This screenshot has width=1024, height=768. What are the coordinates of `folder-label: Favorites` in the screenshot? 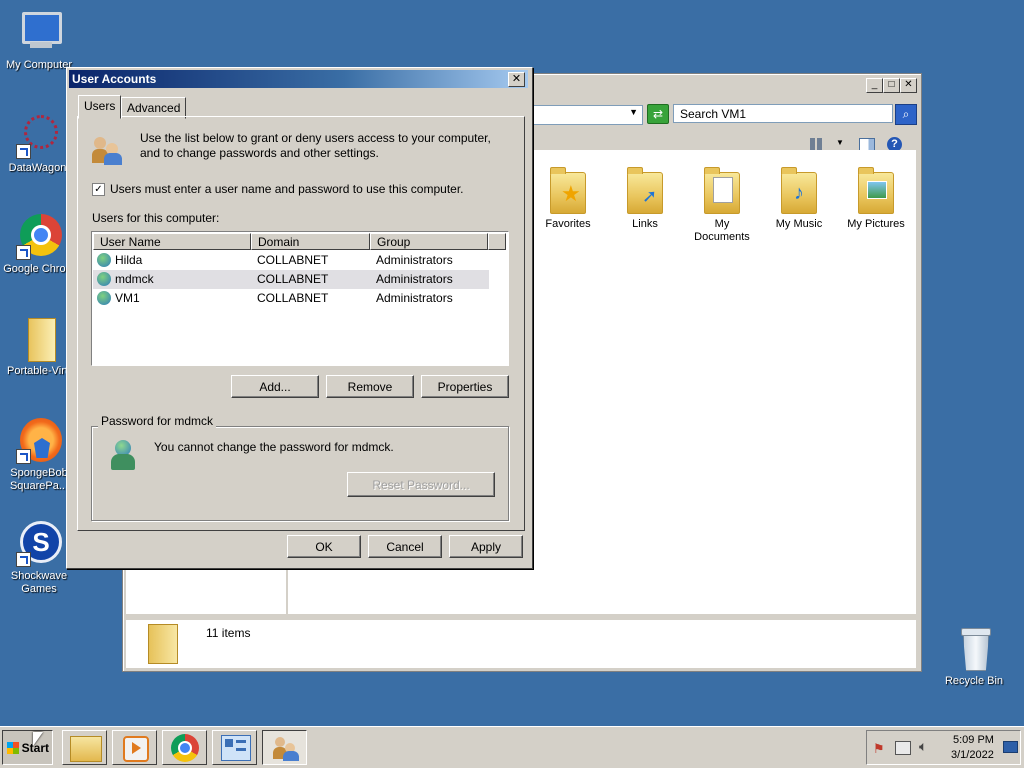 It's located at (568, 224).